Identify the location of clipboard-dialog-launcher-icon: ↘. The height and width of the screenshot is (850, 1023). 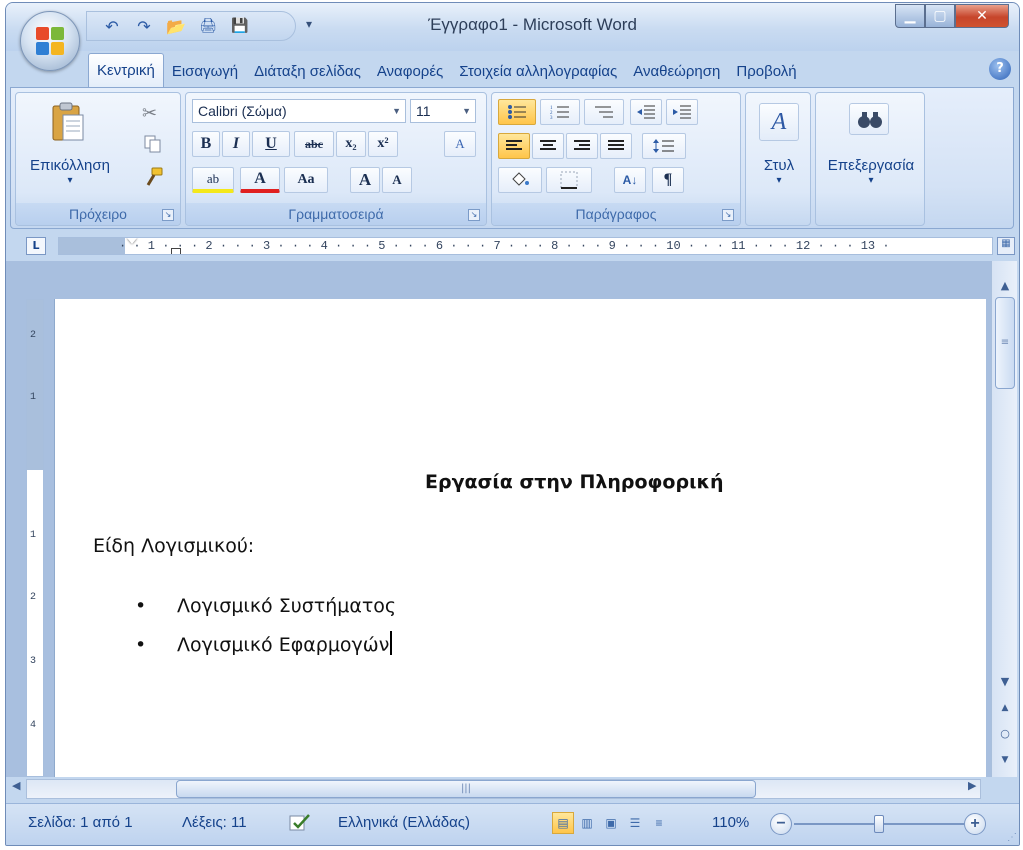
(168, 215).